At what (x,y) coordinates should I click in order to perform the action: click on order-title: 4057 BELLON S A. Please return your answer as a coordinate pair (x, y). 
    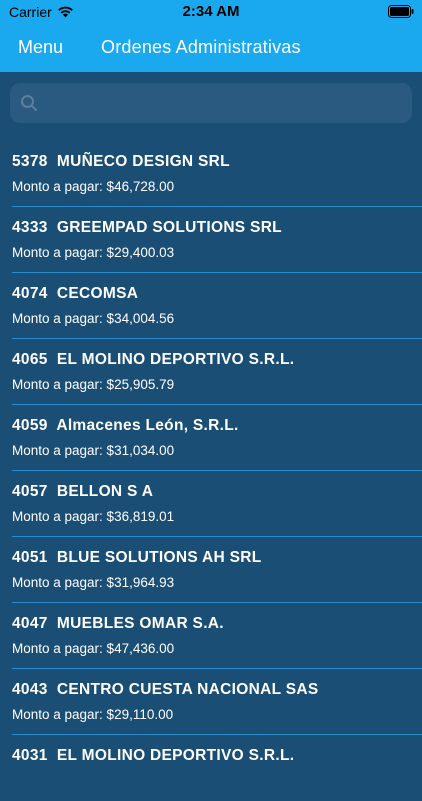
    Looking at the image, I should click on (82, 492).